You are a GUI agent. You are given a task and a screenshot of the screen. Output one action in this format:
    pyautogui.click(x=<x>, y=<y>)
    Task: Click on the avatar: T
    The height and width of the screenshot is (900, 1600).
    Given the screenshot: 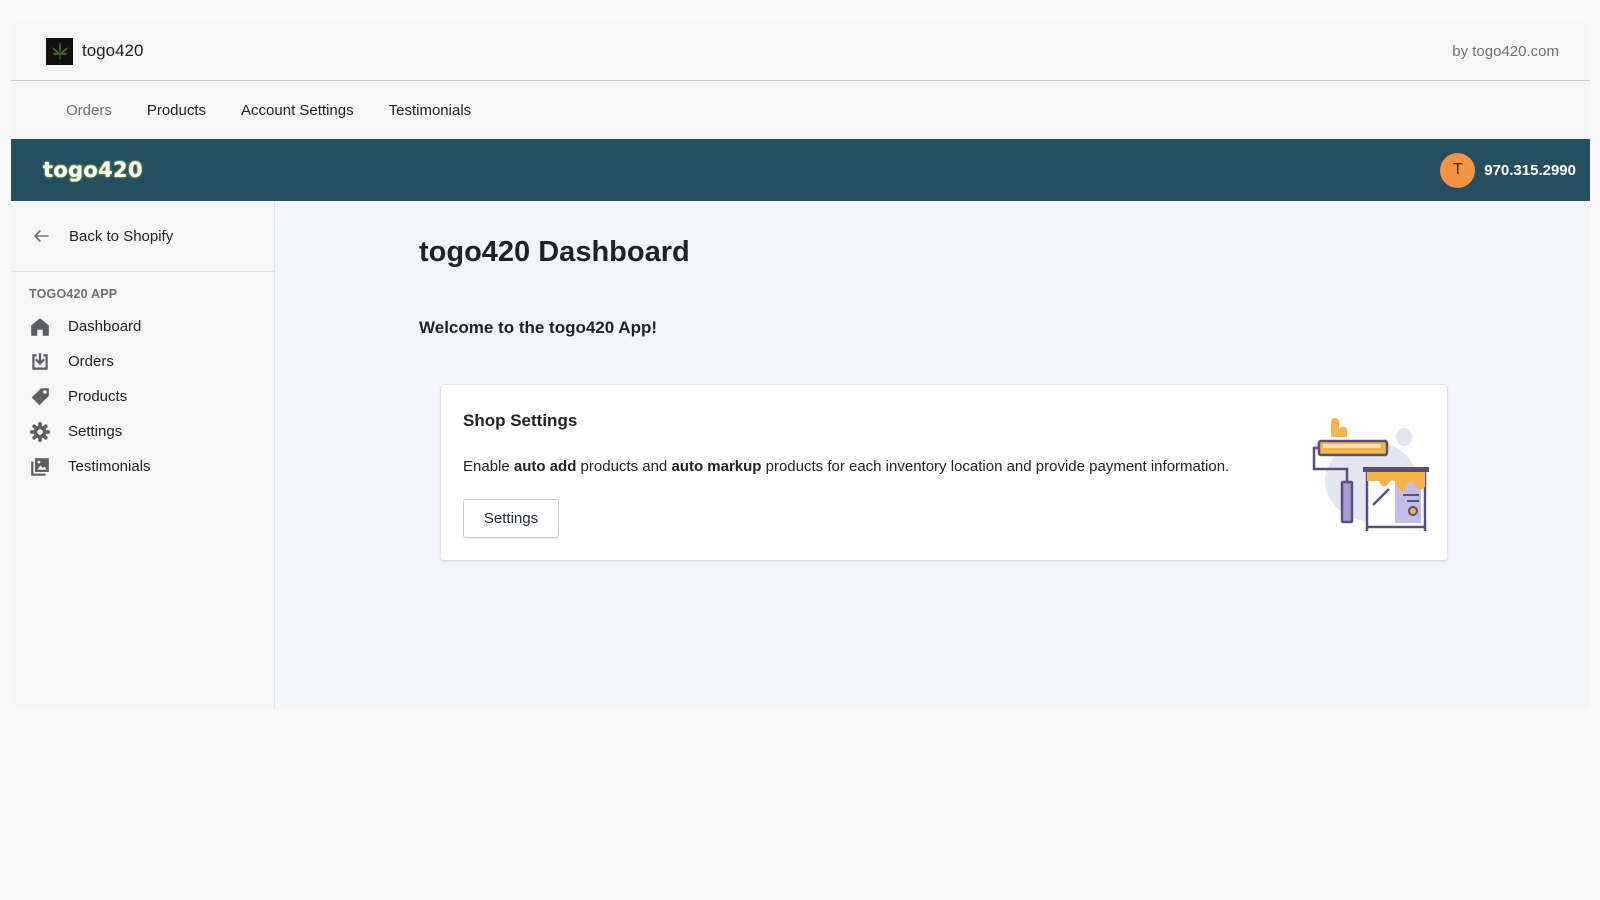 What is the action you would take?
    pyautogui.click(x=1458, y=170)
    